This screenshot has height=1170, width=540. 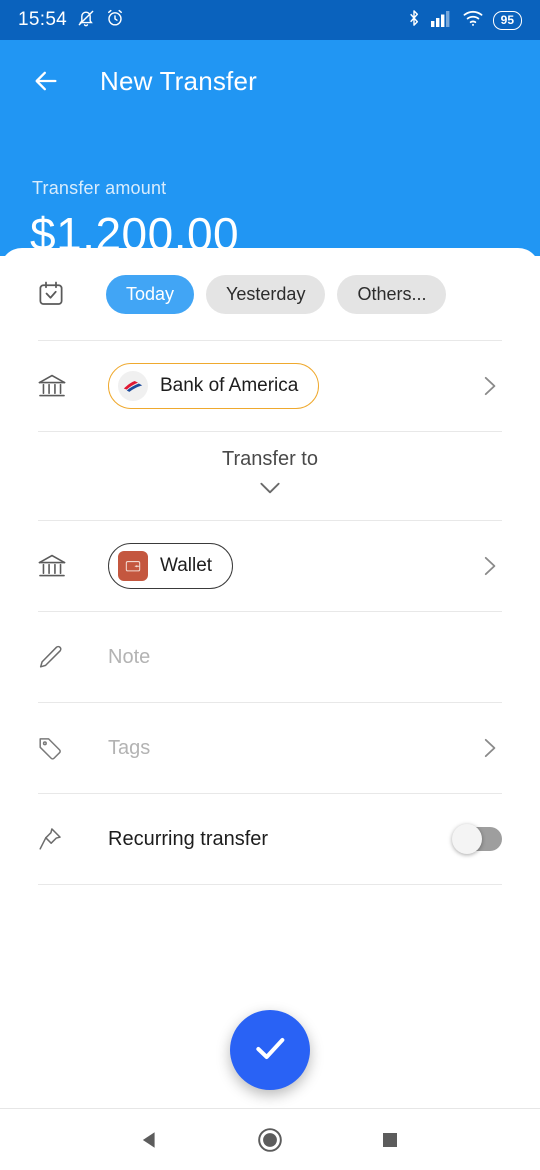 I want to click on toggle-knob, so click(x=467, y=839).